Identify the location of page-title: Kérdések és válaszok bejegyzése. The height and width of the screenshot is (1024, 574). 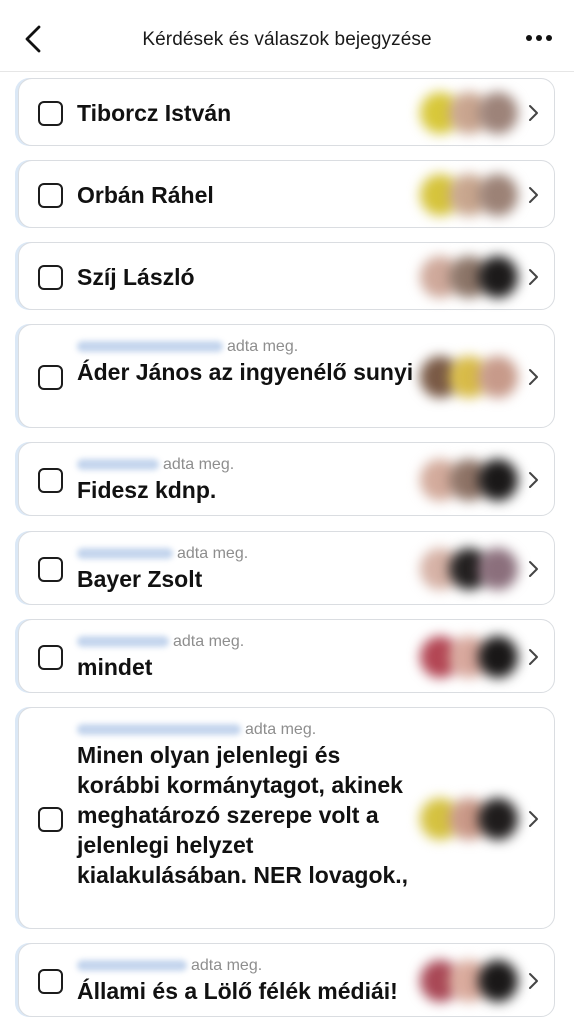
(287, 39).